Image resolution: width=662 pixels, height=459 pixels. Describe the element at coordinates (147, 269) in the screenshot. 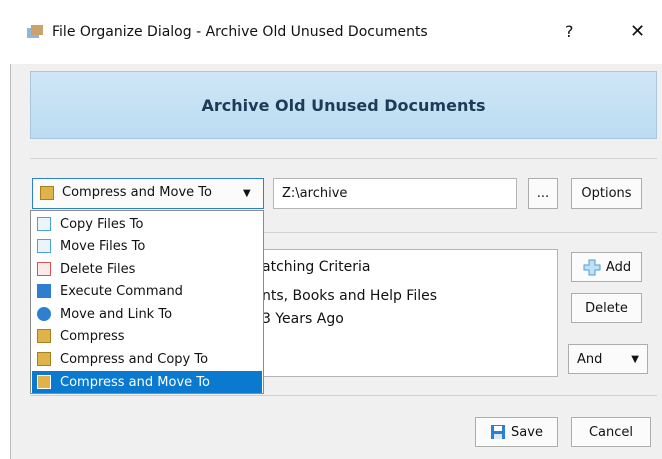

I see `menu-item-delete-files: Delete Files` at that location.